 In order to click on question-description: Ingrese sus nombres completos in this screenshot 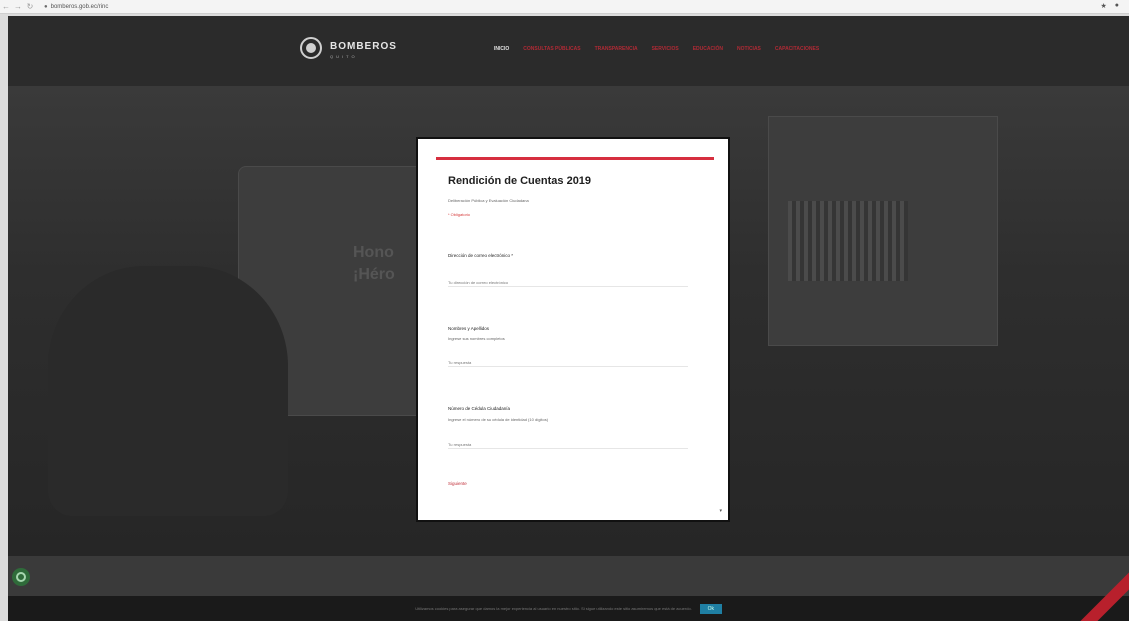, I will do `click(476, 338)`.